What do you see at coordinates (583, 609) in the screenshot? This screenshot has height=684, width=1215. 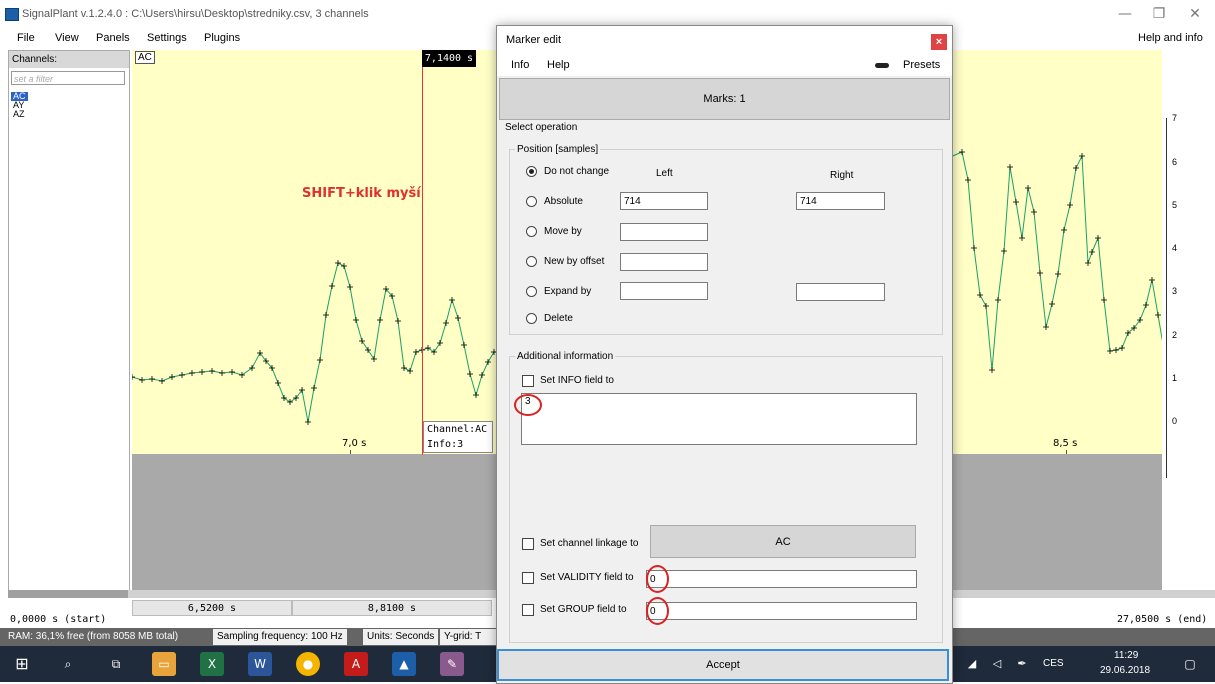 I see `set-group-label: Set GROUP field to` at bounding box center [583, 609].